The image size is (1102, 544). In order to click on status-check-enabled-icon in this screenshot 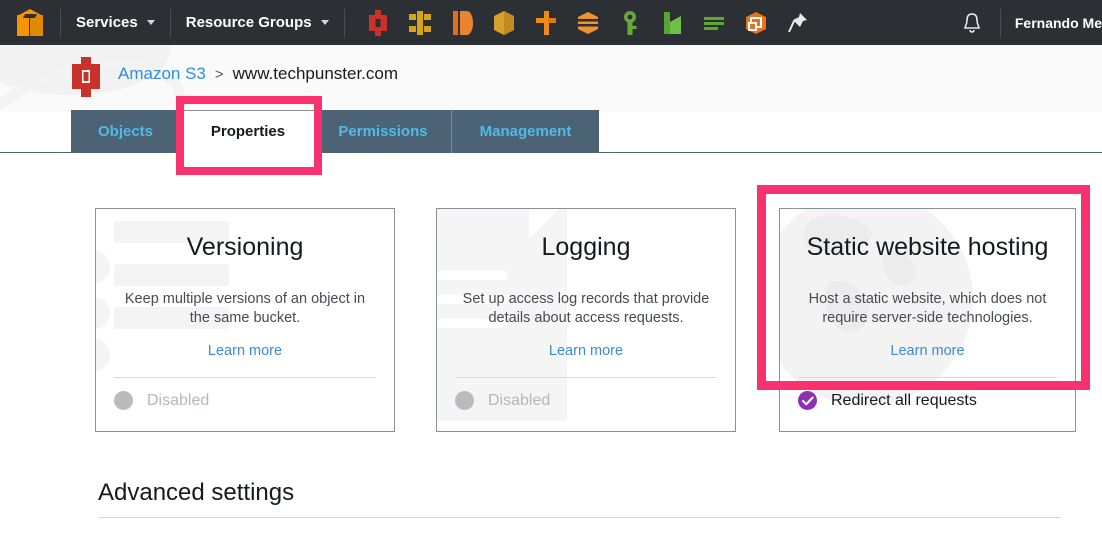, I will do `click(807, 400)`.